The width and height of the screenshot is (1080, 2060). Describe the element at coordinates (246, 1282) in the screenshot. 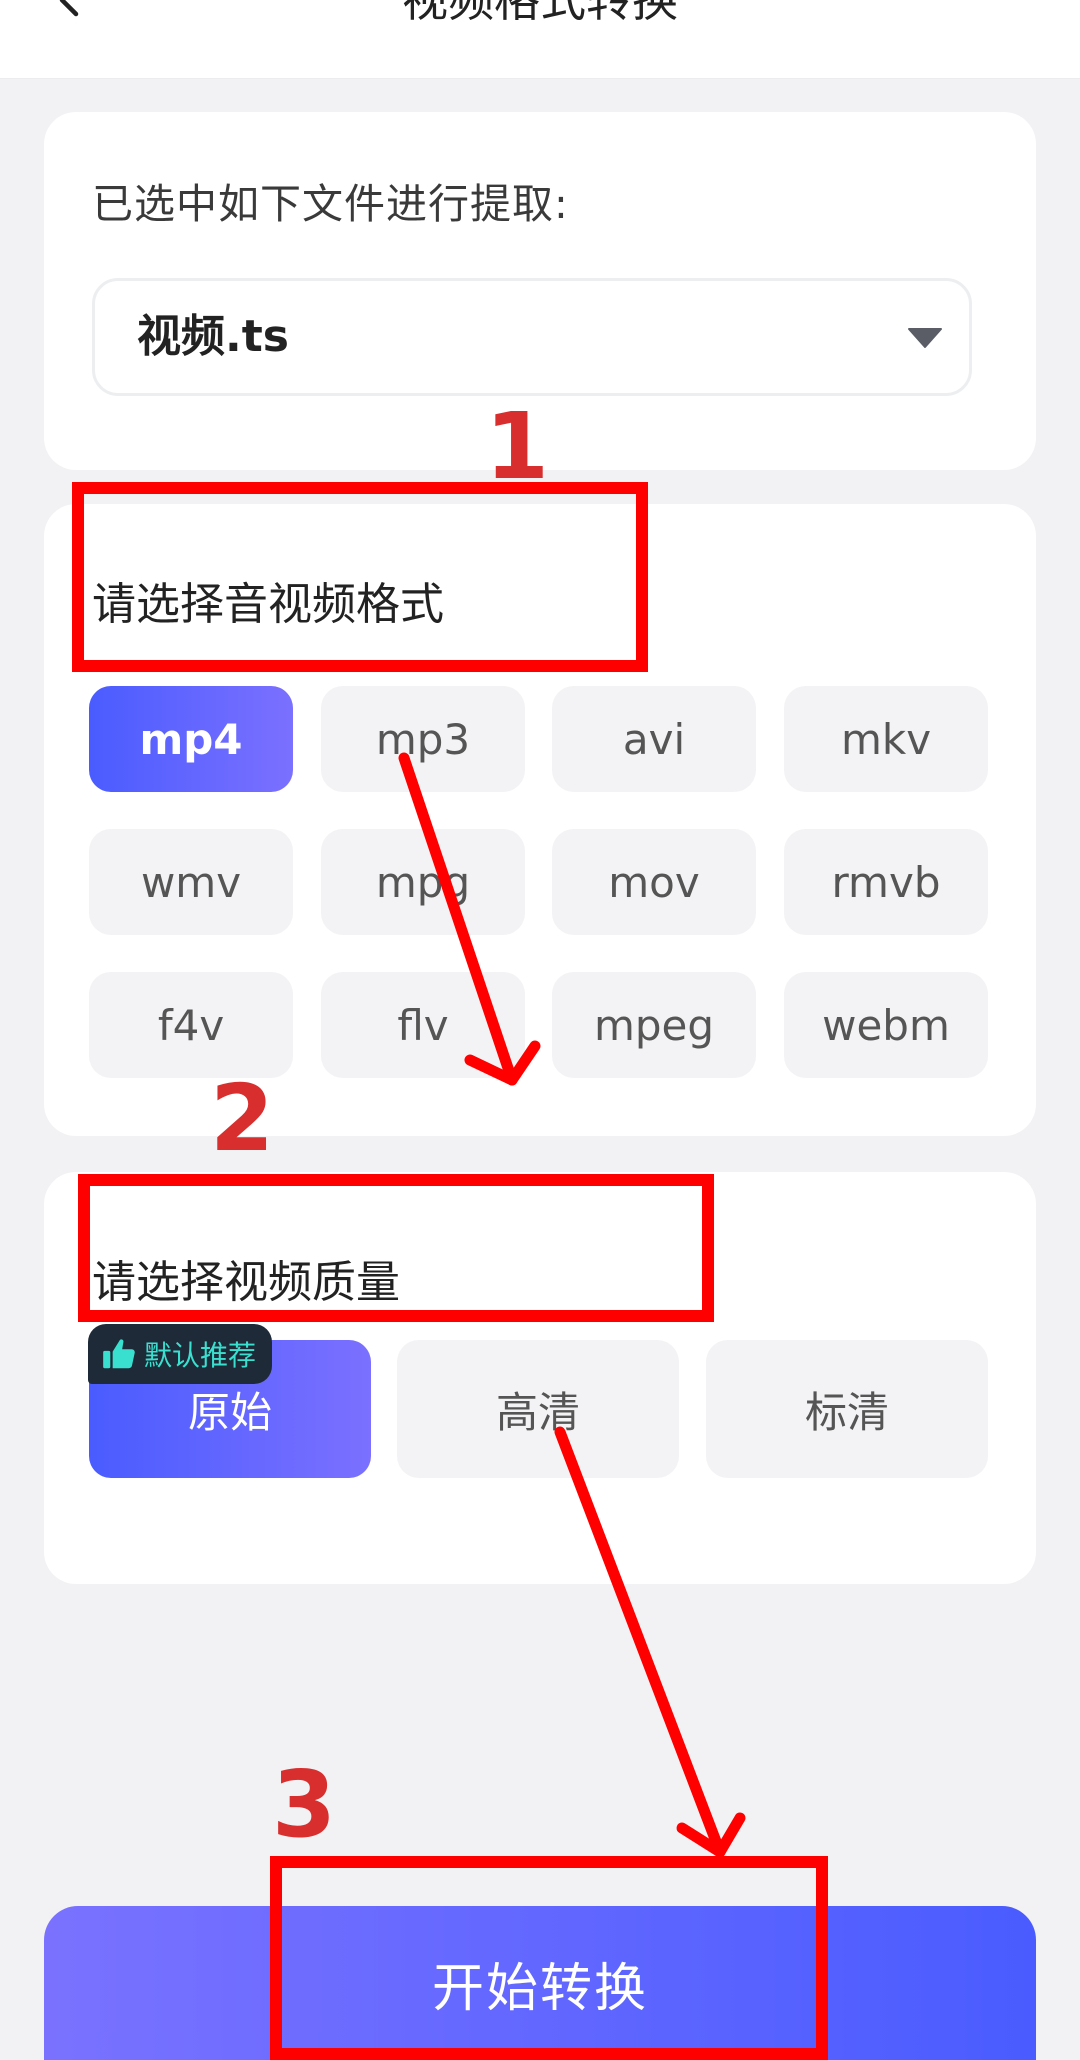

I see `quality-section-title: 请选择视频质量` at that location.